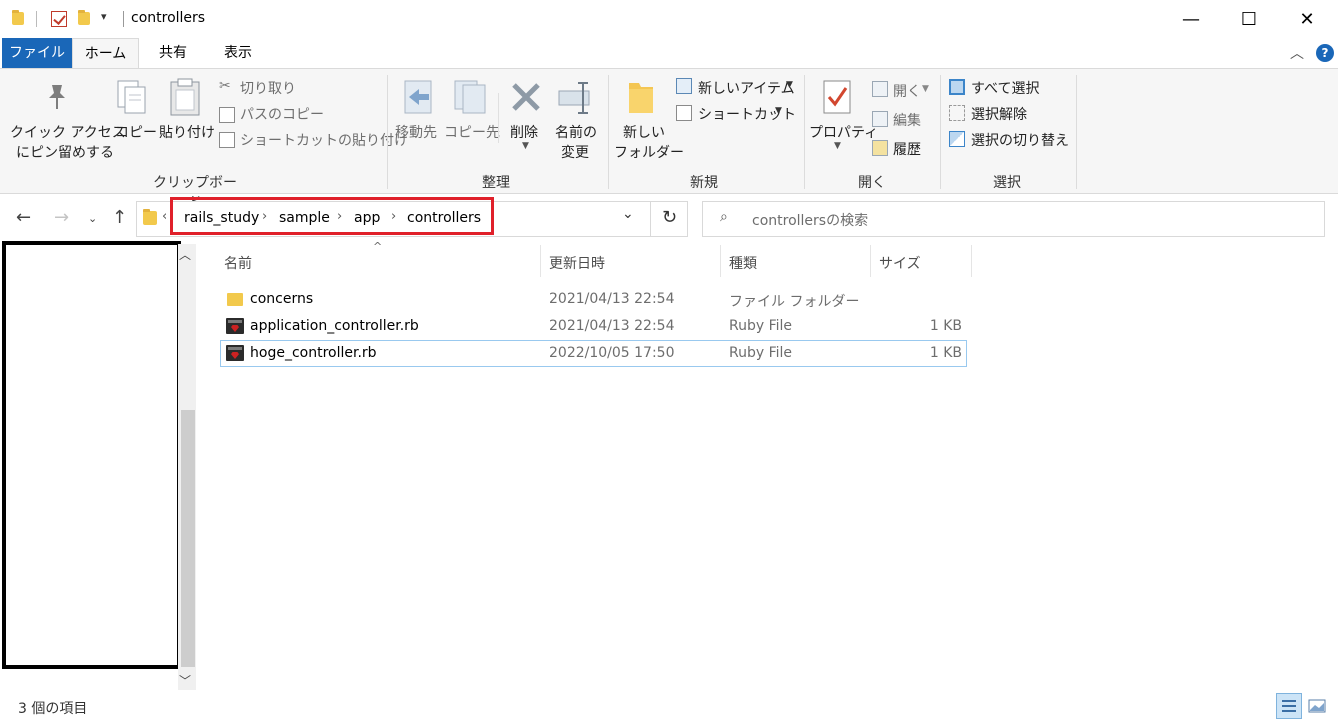  What do you see at coordinates (173, 53) in the screenshot?
I see `tab-share: 共有` at bounding box center [173, 53].